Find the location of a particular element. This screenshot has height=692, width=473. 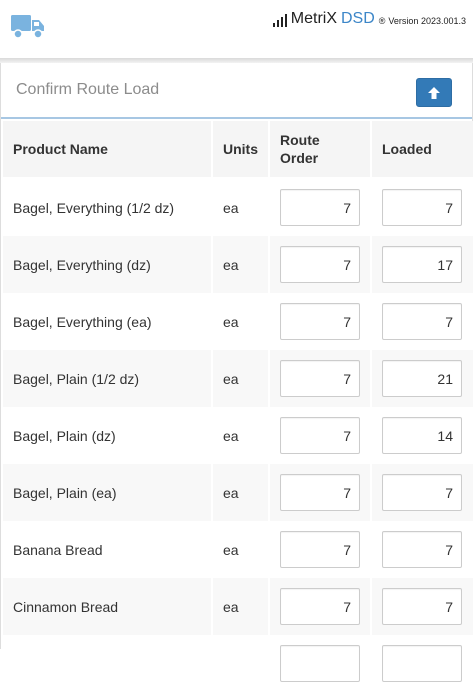

table-row: Banana Bread ea is located at coordinates (238, 549).